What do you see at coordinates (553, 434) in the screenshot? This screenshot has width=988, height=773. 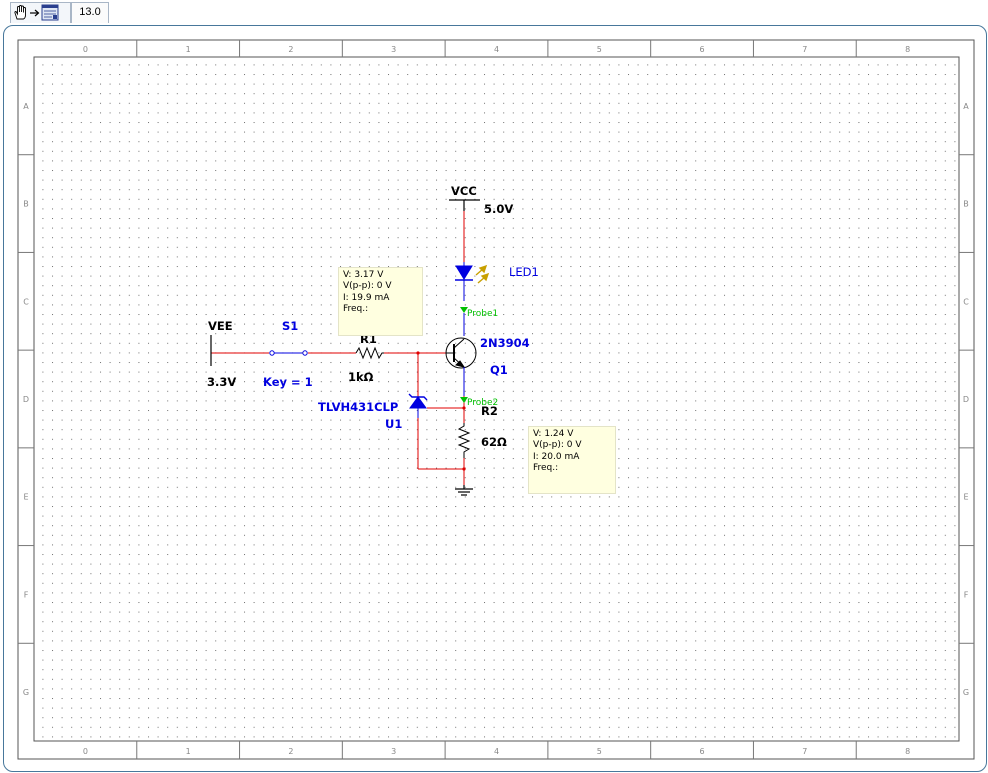 I see `probe2-voltage: V: 1.24 V` at bounding box center [553, 434].